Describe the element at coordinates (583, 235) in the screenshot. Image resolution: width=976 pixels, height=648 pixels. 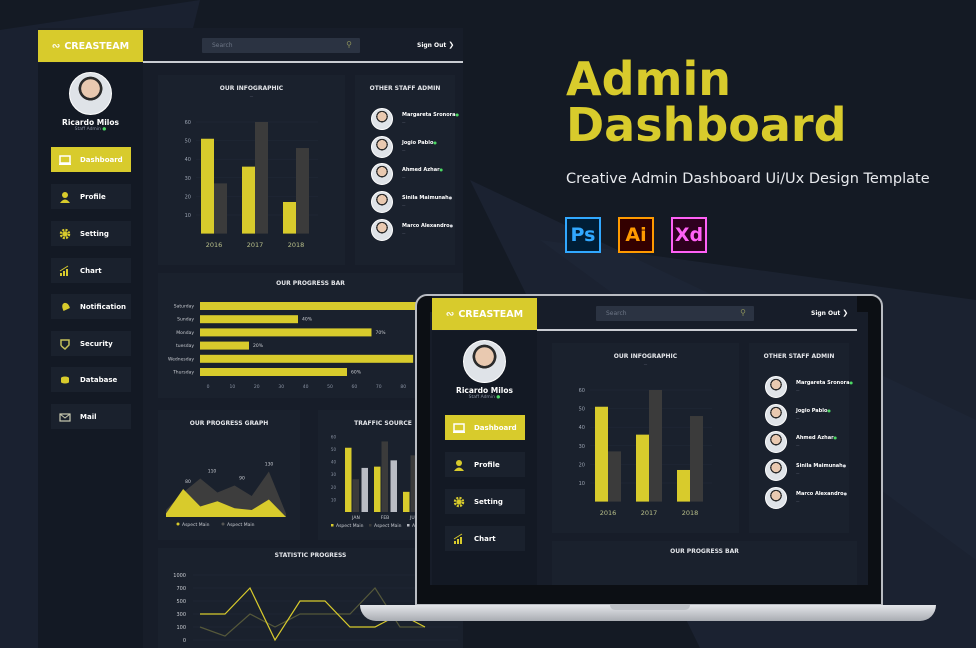
I see `app-badge-ps: Ps` at that location.